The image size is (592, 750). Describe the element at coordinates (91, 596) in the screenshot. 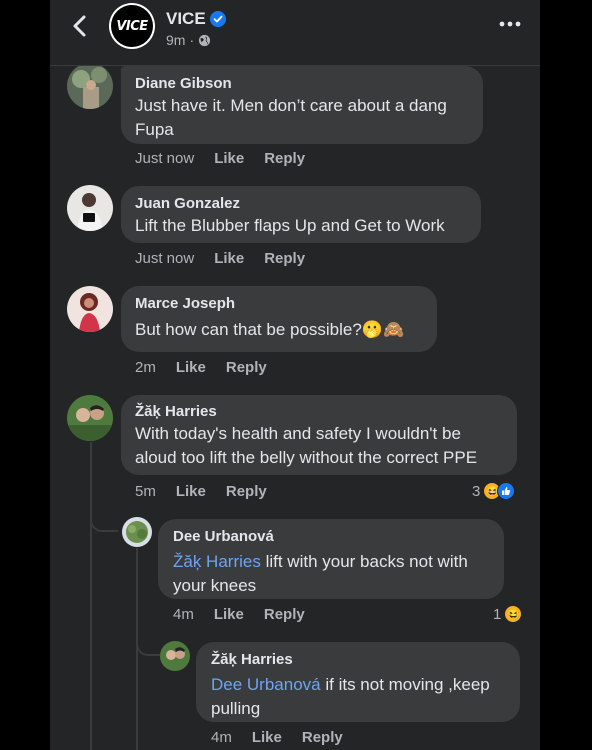

I see `thread-line` at that location.